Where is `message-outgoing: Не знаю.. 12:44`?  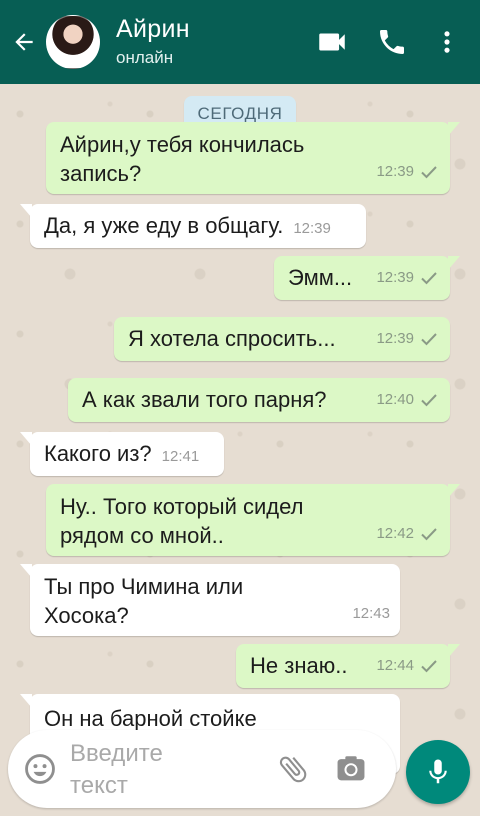 message-outgoing: Не знаю.. 12:44 is located at coordinates (348, 666).